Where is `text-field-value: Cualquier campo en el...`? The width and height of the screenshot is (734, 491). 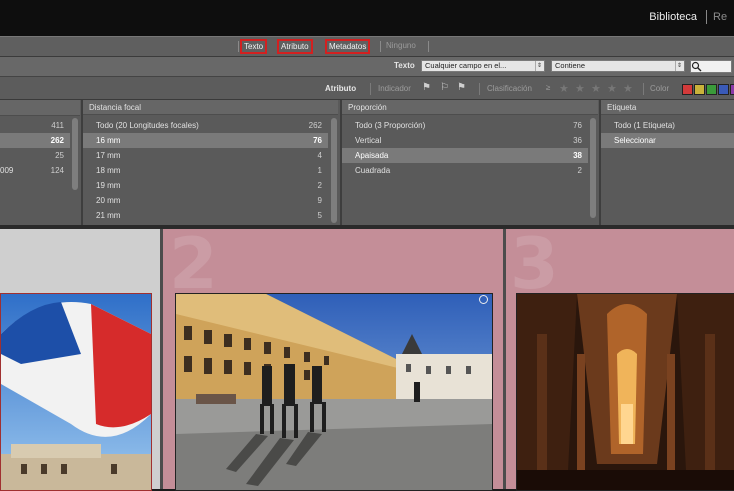 text-field-value: Cualquier campo en el... is located at coordinates (466, 65).